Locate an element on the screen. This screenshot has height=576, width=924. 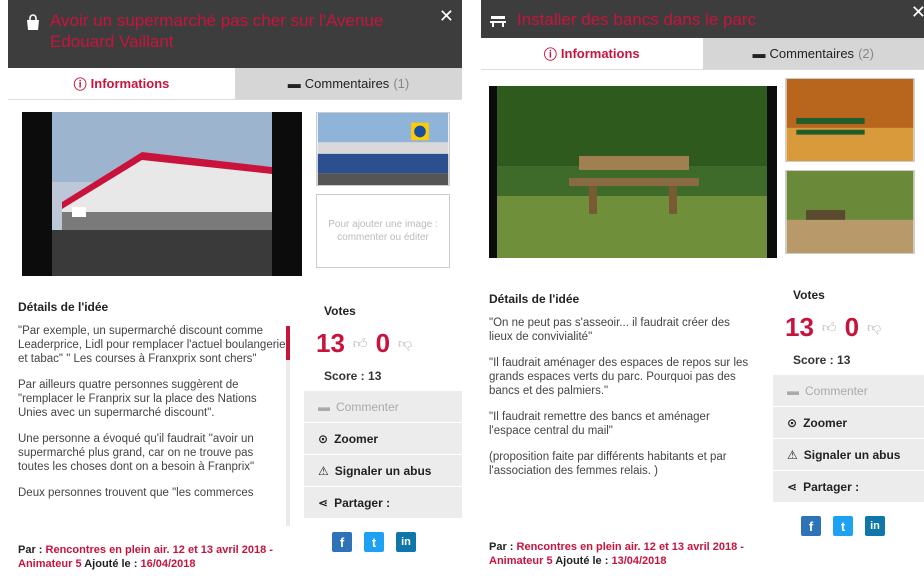
details-scrollbar is located at coordinates (288, 426).